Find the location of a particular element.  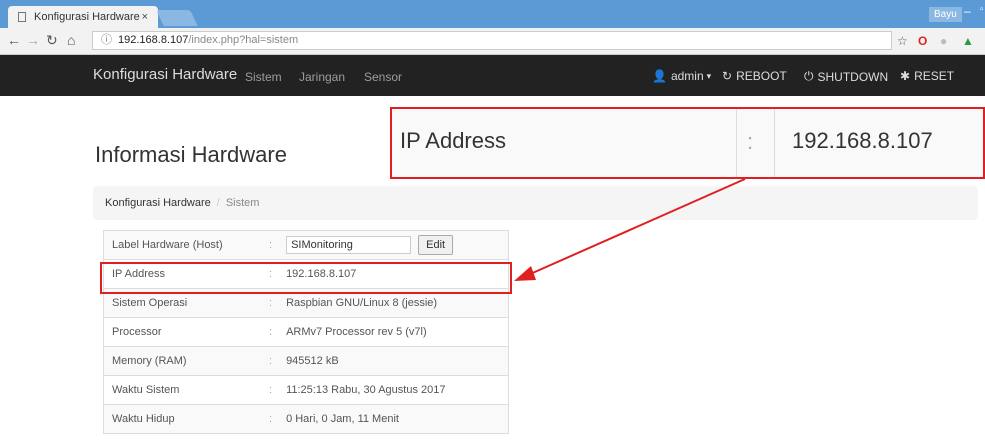

table-row: Label Hardware (Host) : Edit is located at coordinates (306, 245).